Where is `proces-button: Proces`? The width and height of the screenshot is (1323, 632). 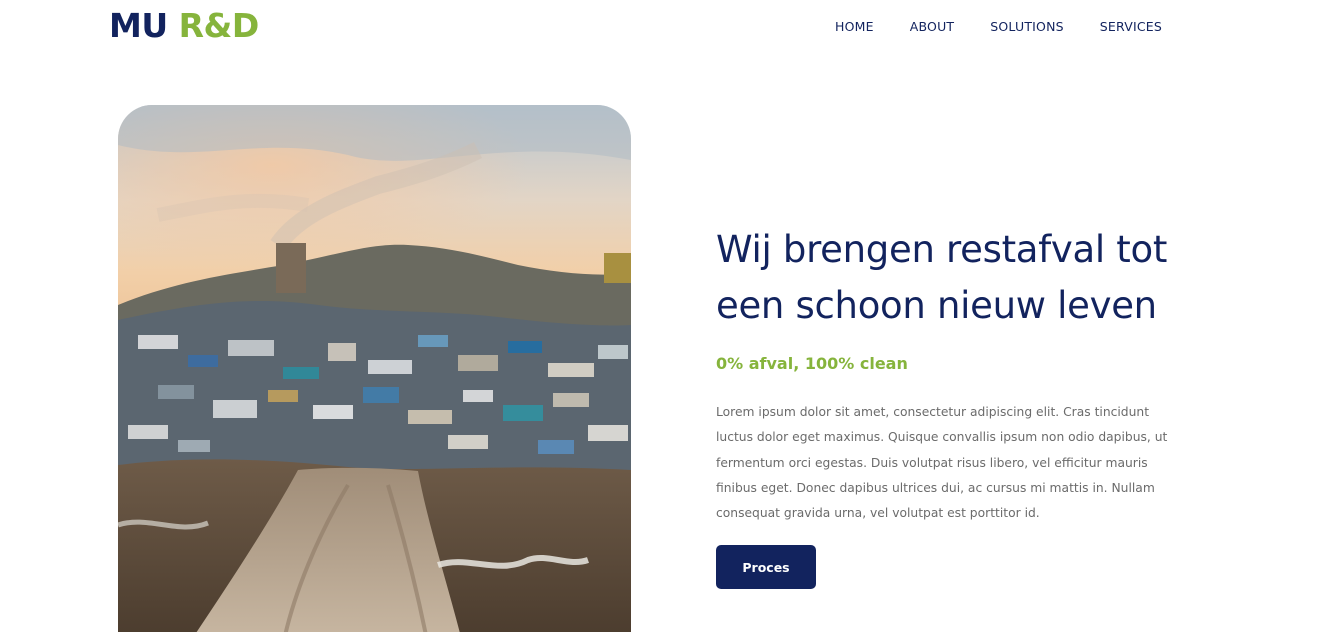 proces-button: Proces is located at coordinates (766, 567).